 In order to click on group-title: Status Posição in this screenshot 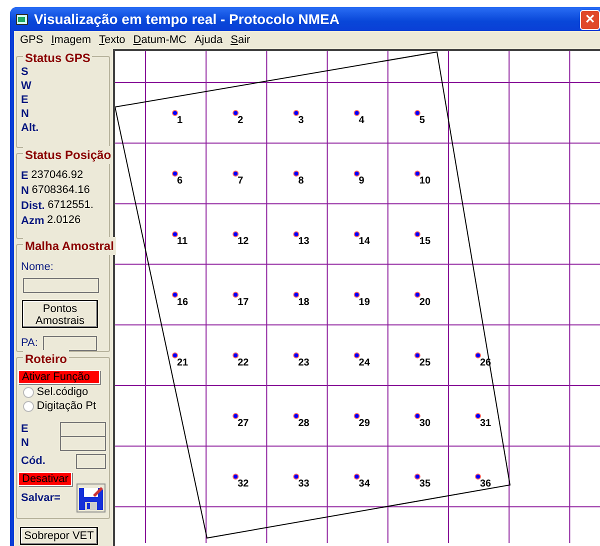, I will do `click(68, 155)`.